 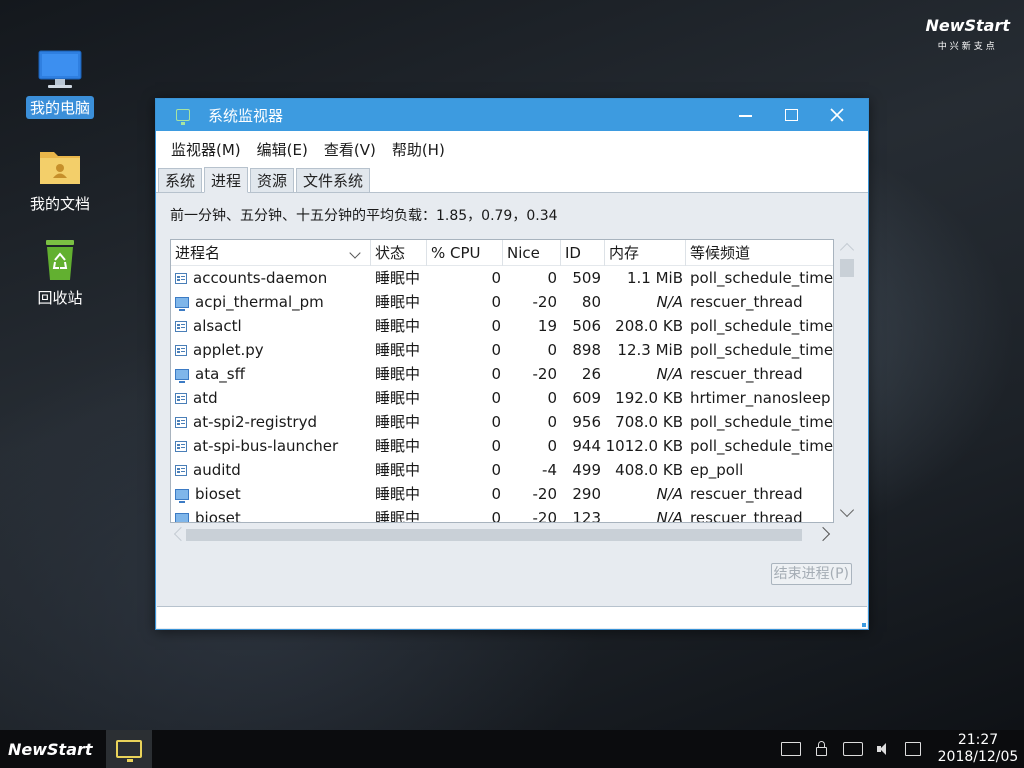 What do you see at coordinates (206, 149) in the screenshot?
I see `menu-monitor: 监视器(M)` at bounding box center [206, 149].